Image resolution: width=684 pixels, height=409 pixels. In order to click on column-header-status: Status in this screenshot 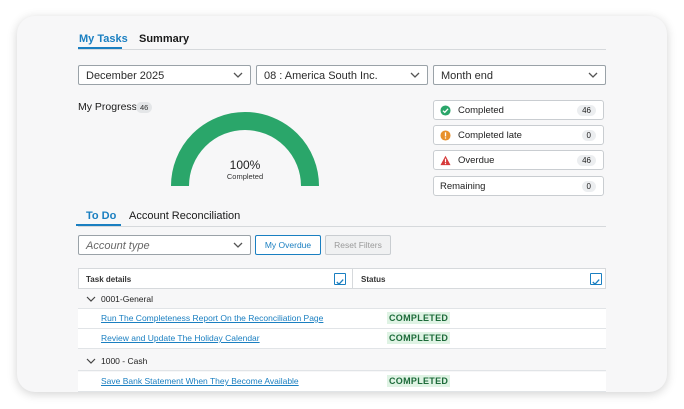, I will do `click(373, 279)`.